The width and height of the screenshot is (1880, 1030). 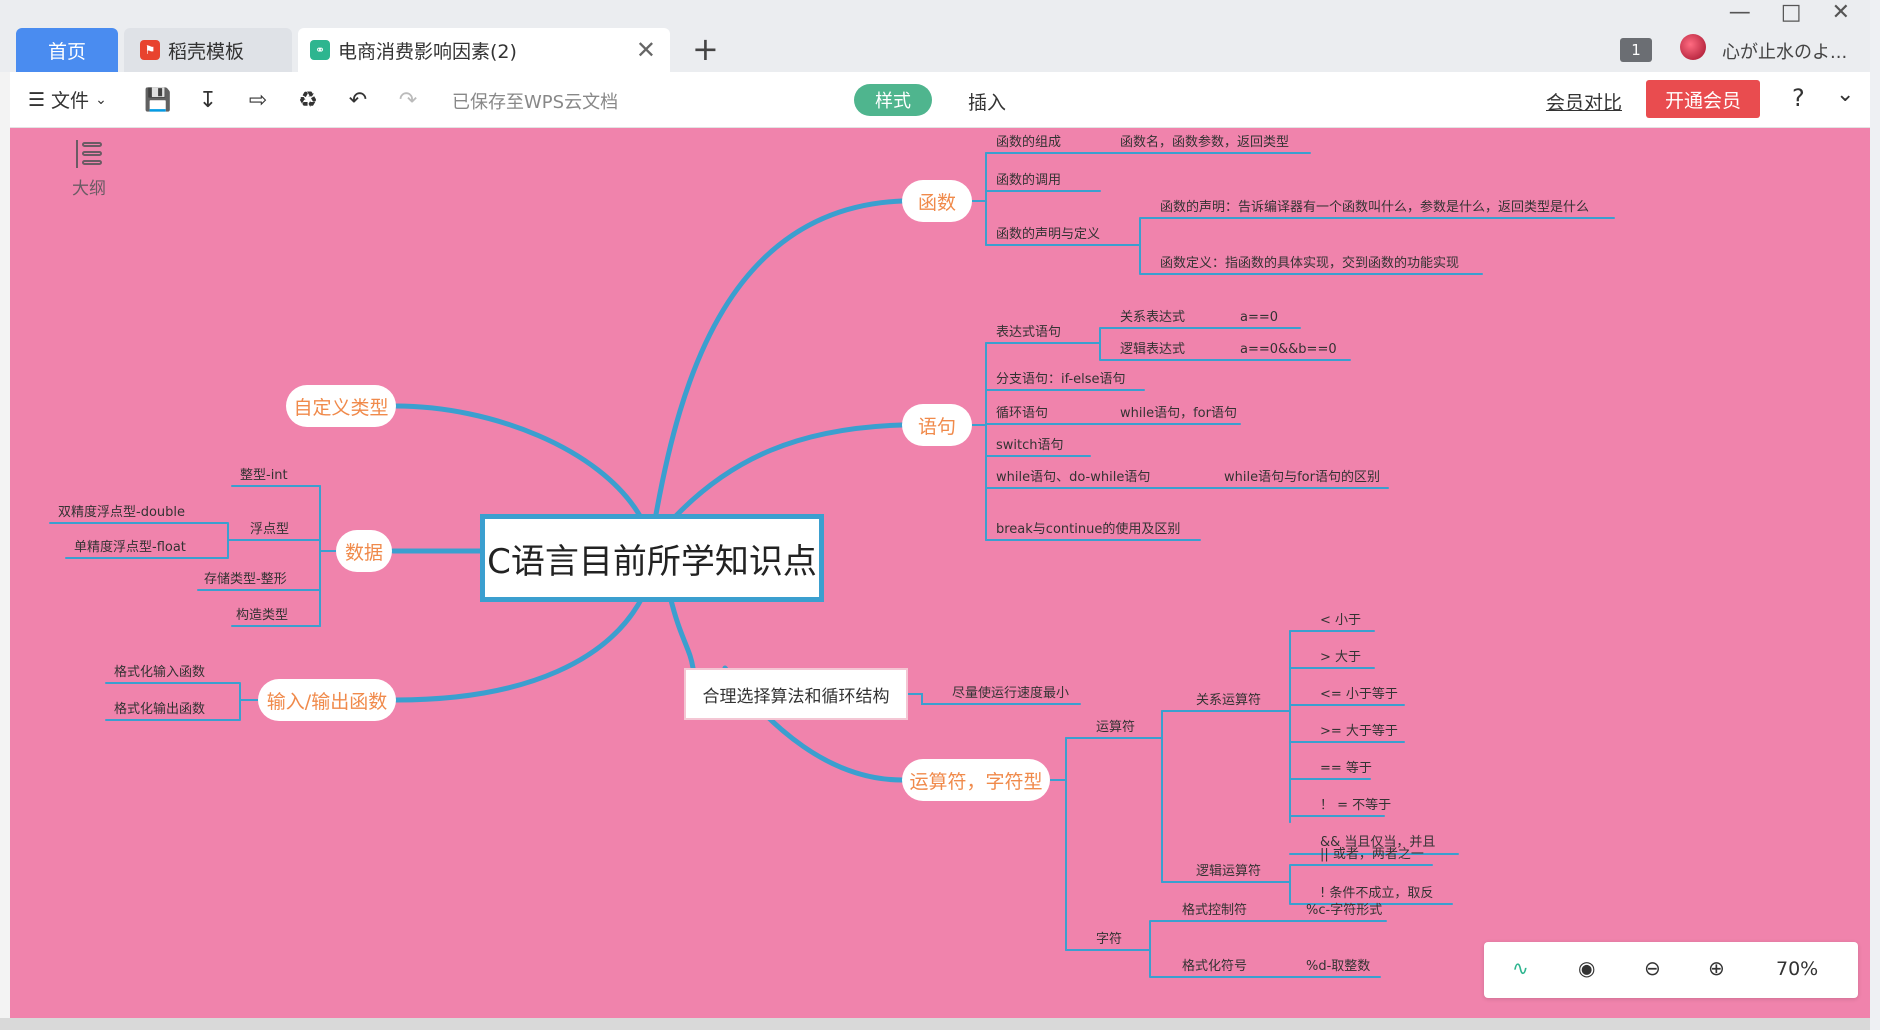 I want to click on tab-document: ⚭ 电商消费影响因素(2) ✕, so click(x=484, y=50).